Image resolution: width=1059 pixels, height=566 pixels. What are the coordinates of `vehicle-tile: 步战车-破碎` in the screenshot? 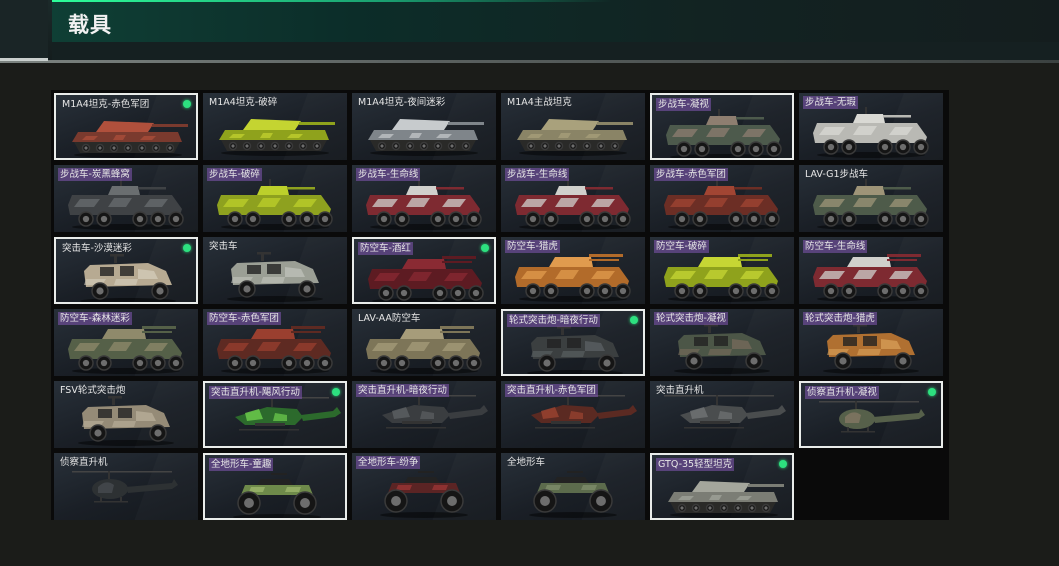 It's located at (275, 198).